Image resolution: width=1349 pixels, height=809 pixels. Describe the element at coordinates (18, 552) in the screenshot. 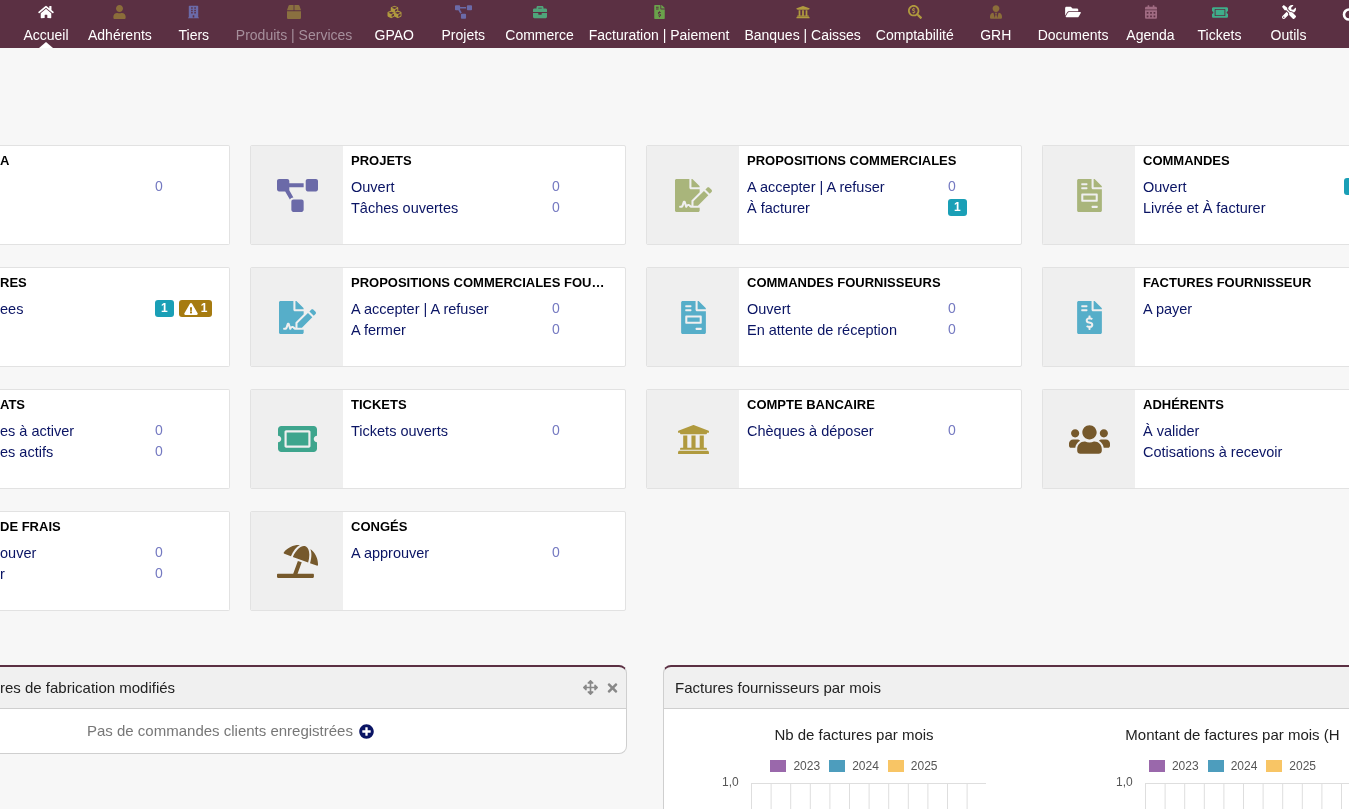

I see `card-link: ouver` at that location.